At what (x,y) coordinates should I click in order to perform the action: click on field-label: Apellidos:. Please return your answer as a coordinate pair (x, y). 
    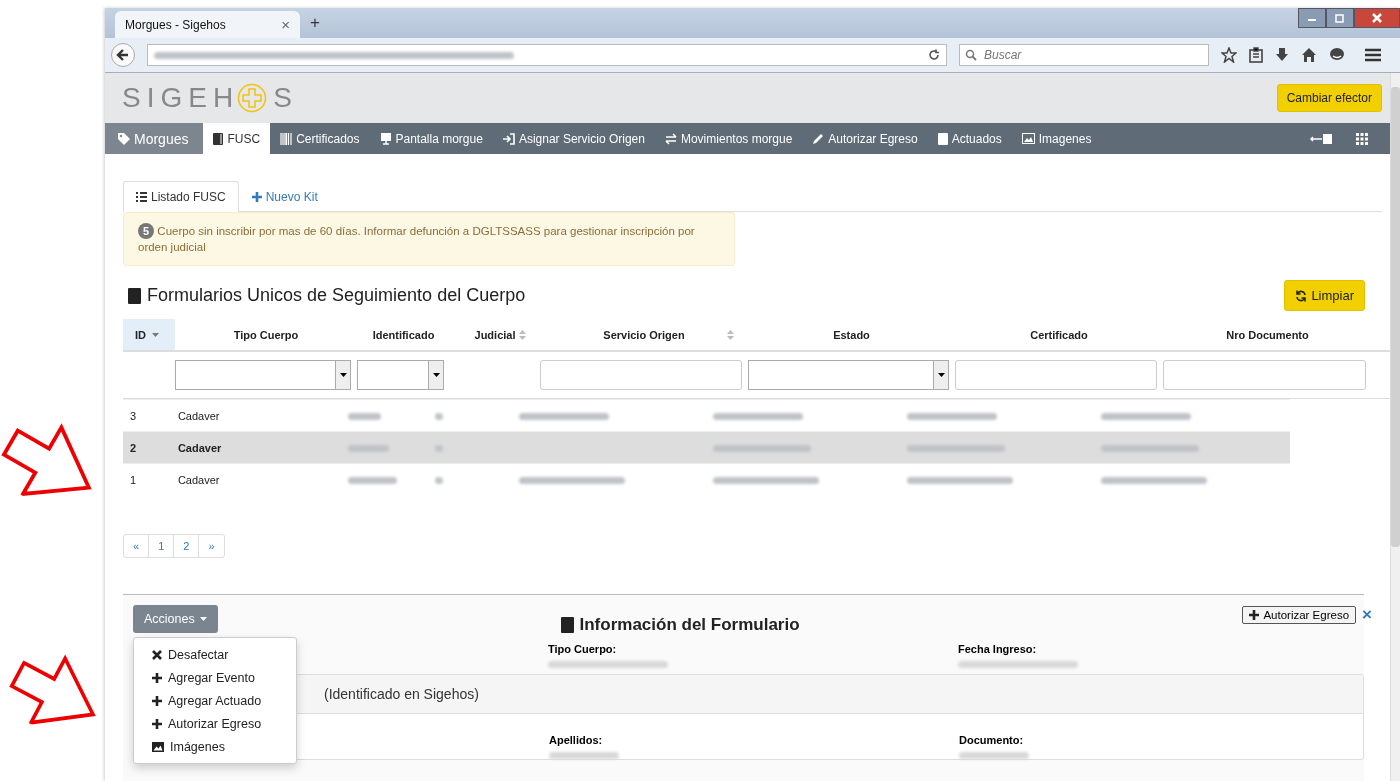
    Looking at the image, I should click on (576, 740).